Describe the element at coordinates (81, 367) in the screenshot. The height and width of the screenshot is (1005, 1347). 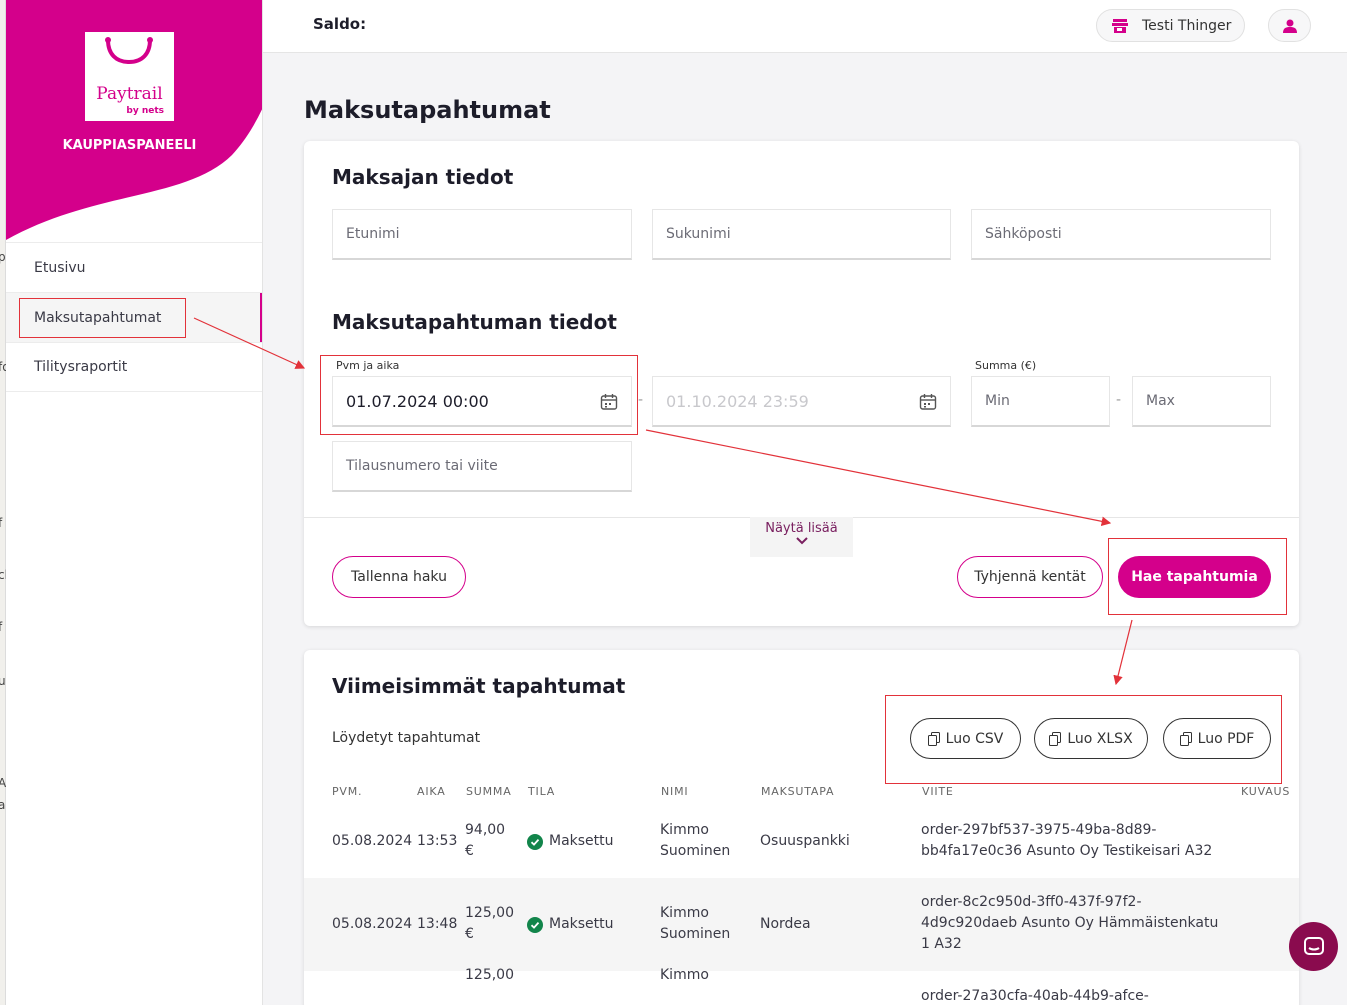
I see `sidebar-item-label: Tilitysraportit` at that location.